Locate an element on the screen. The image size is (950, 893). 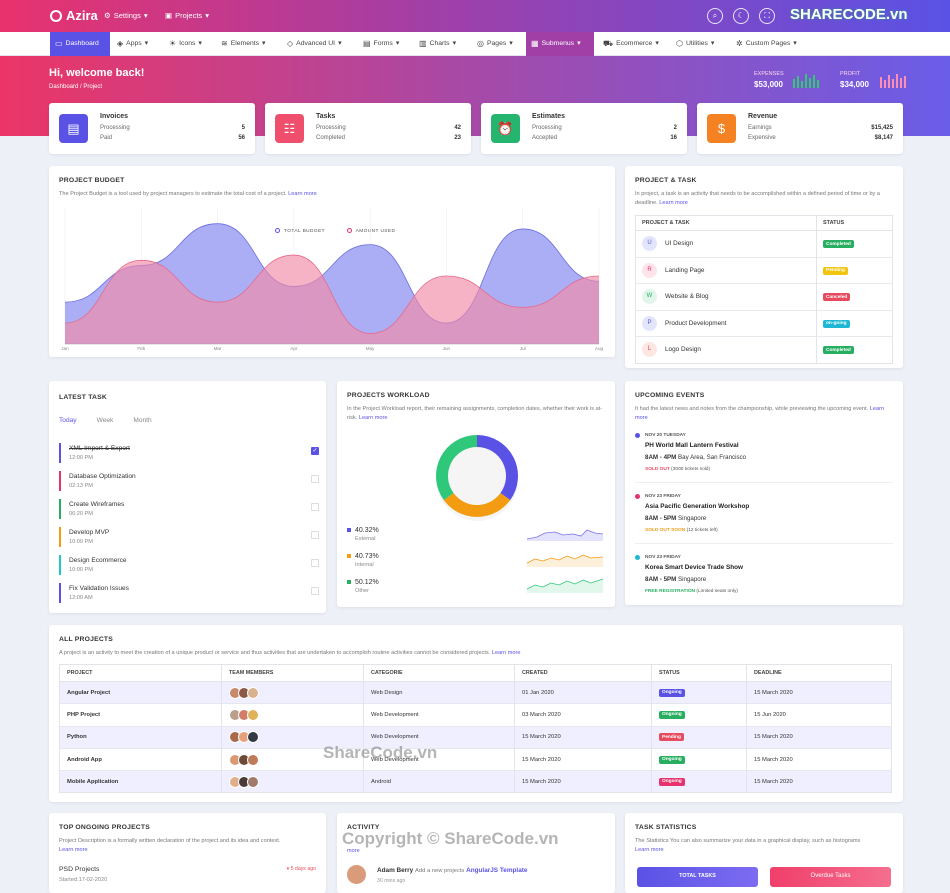
status-badge: on-going is located at coordinates (836, 323).